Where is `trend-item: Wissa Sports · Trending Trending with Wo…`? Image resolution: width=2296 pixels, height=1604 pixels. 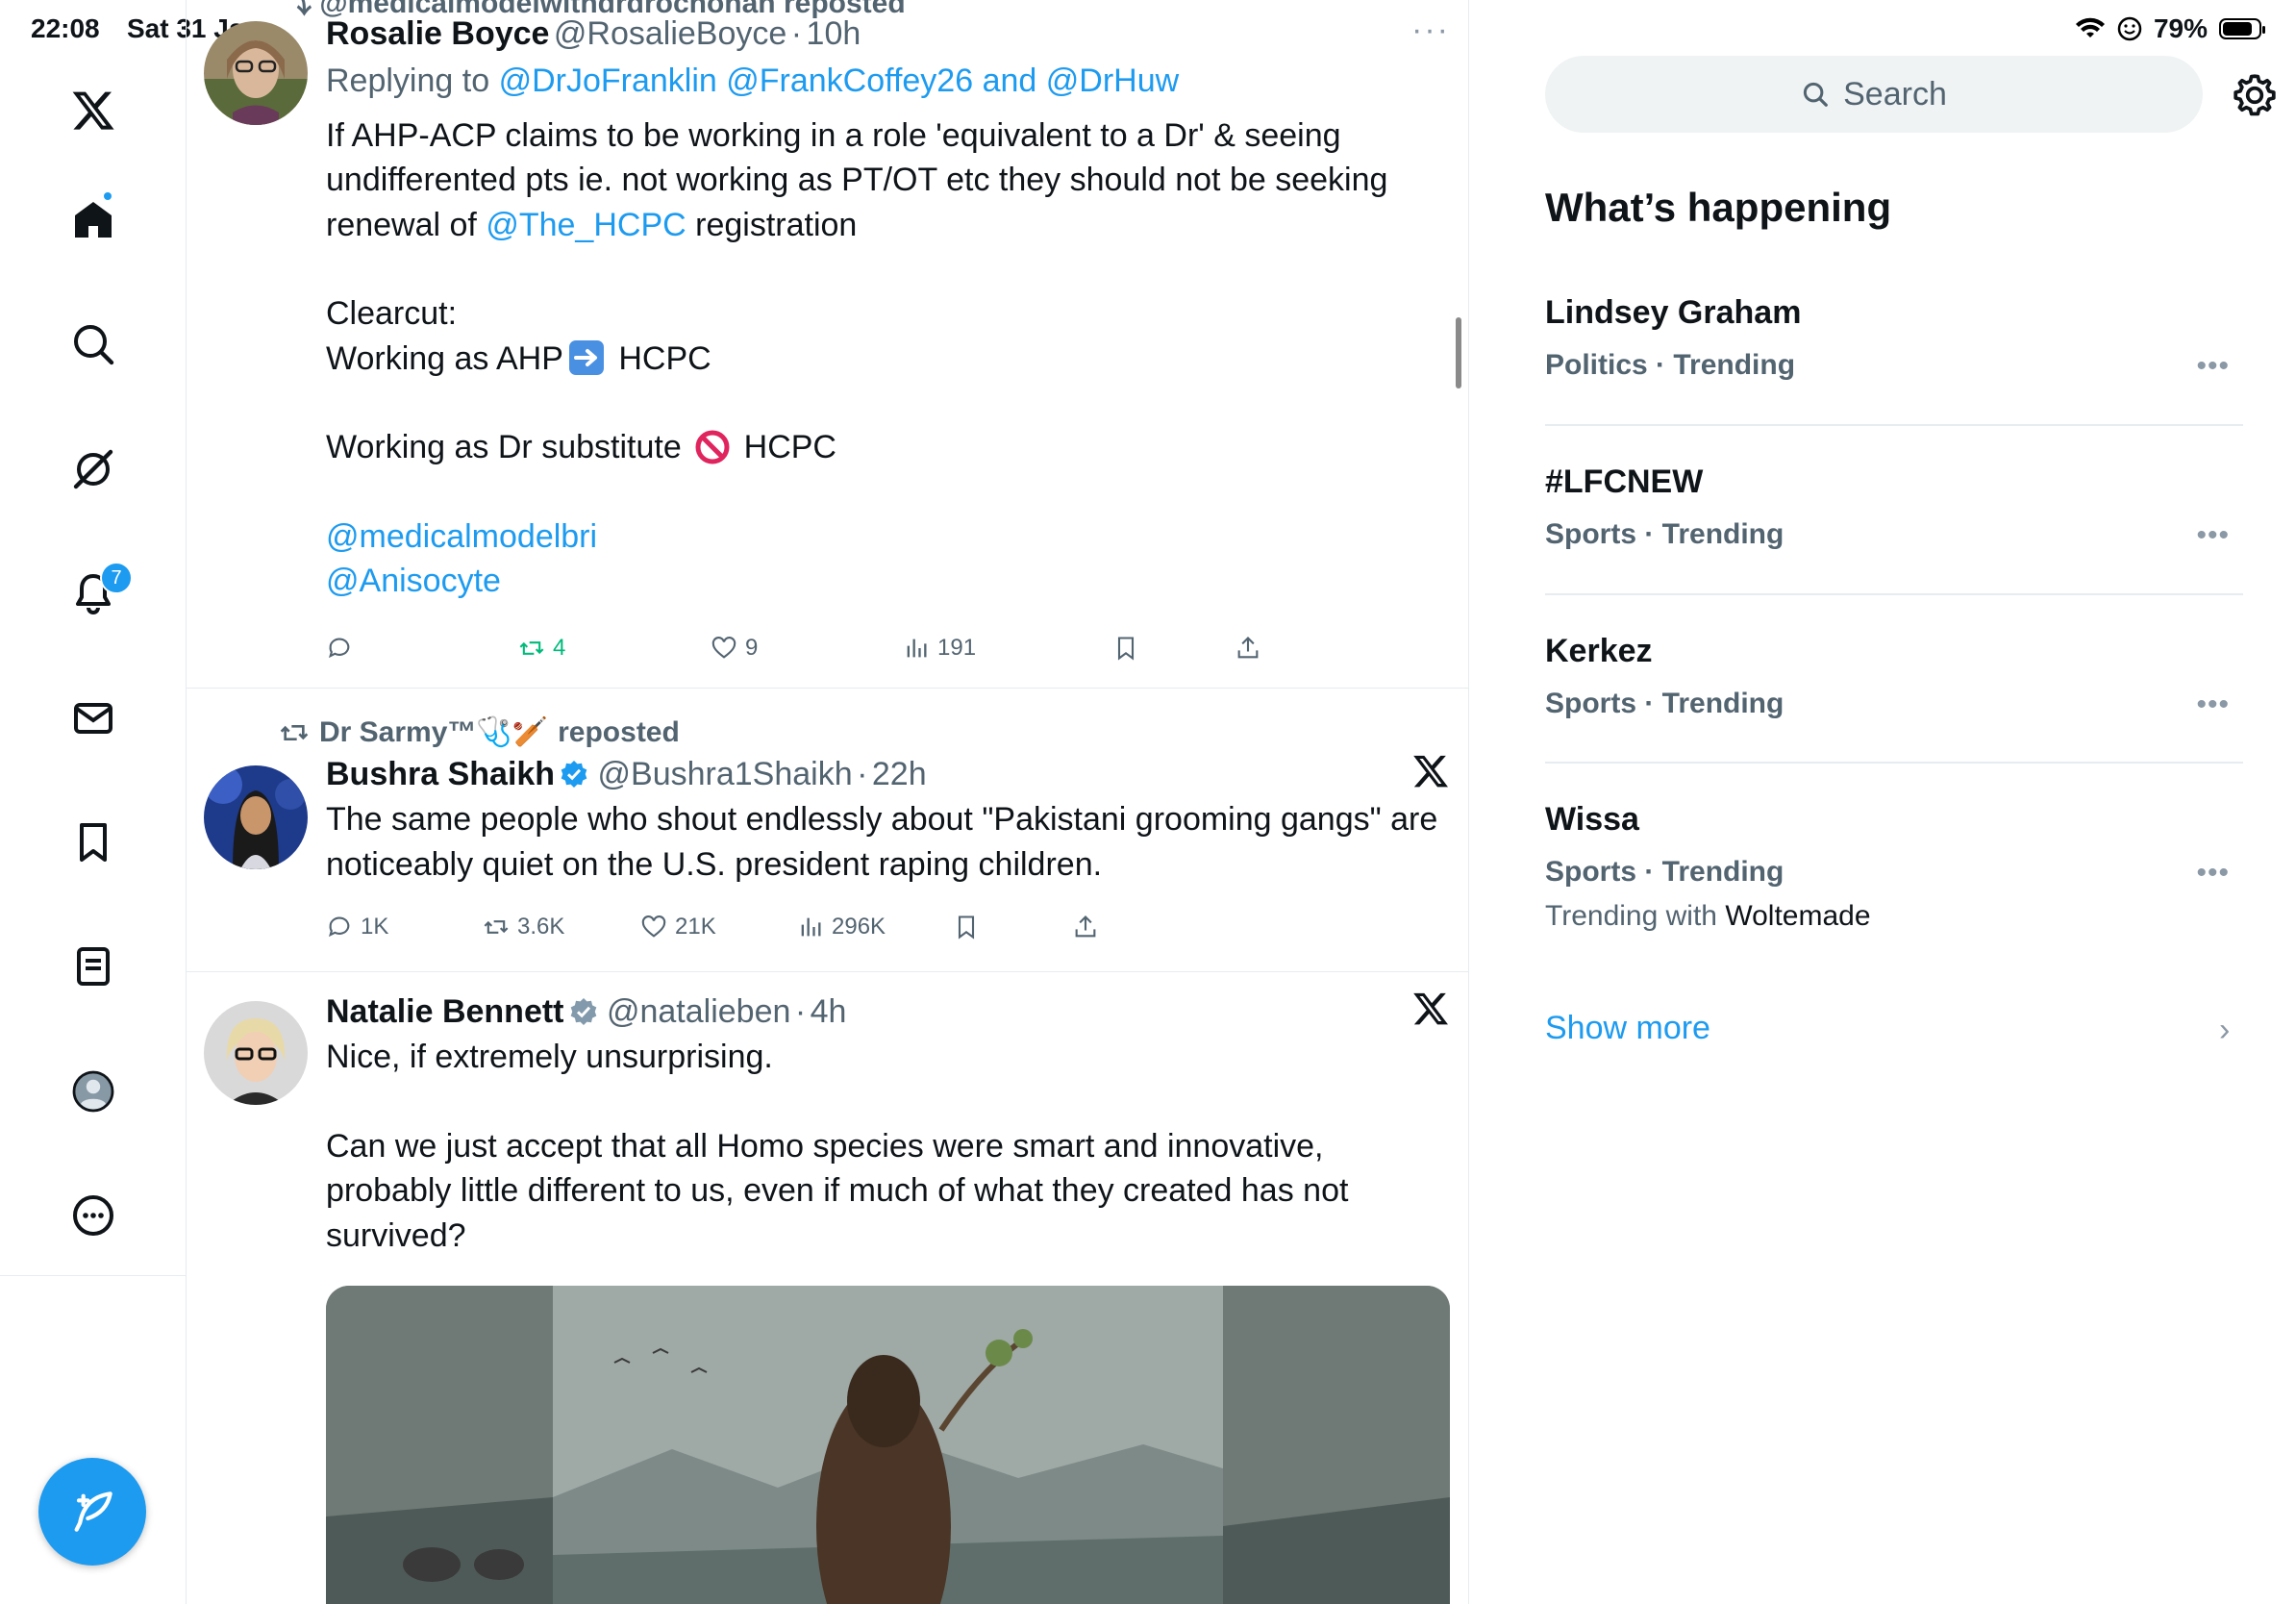 trend-item: Wissa Sports · Trending Trending with Wo… is located at coordinates (1894, 867).